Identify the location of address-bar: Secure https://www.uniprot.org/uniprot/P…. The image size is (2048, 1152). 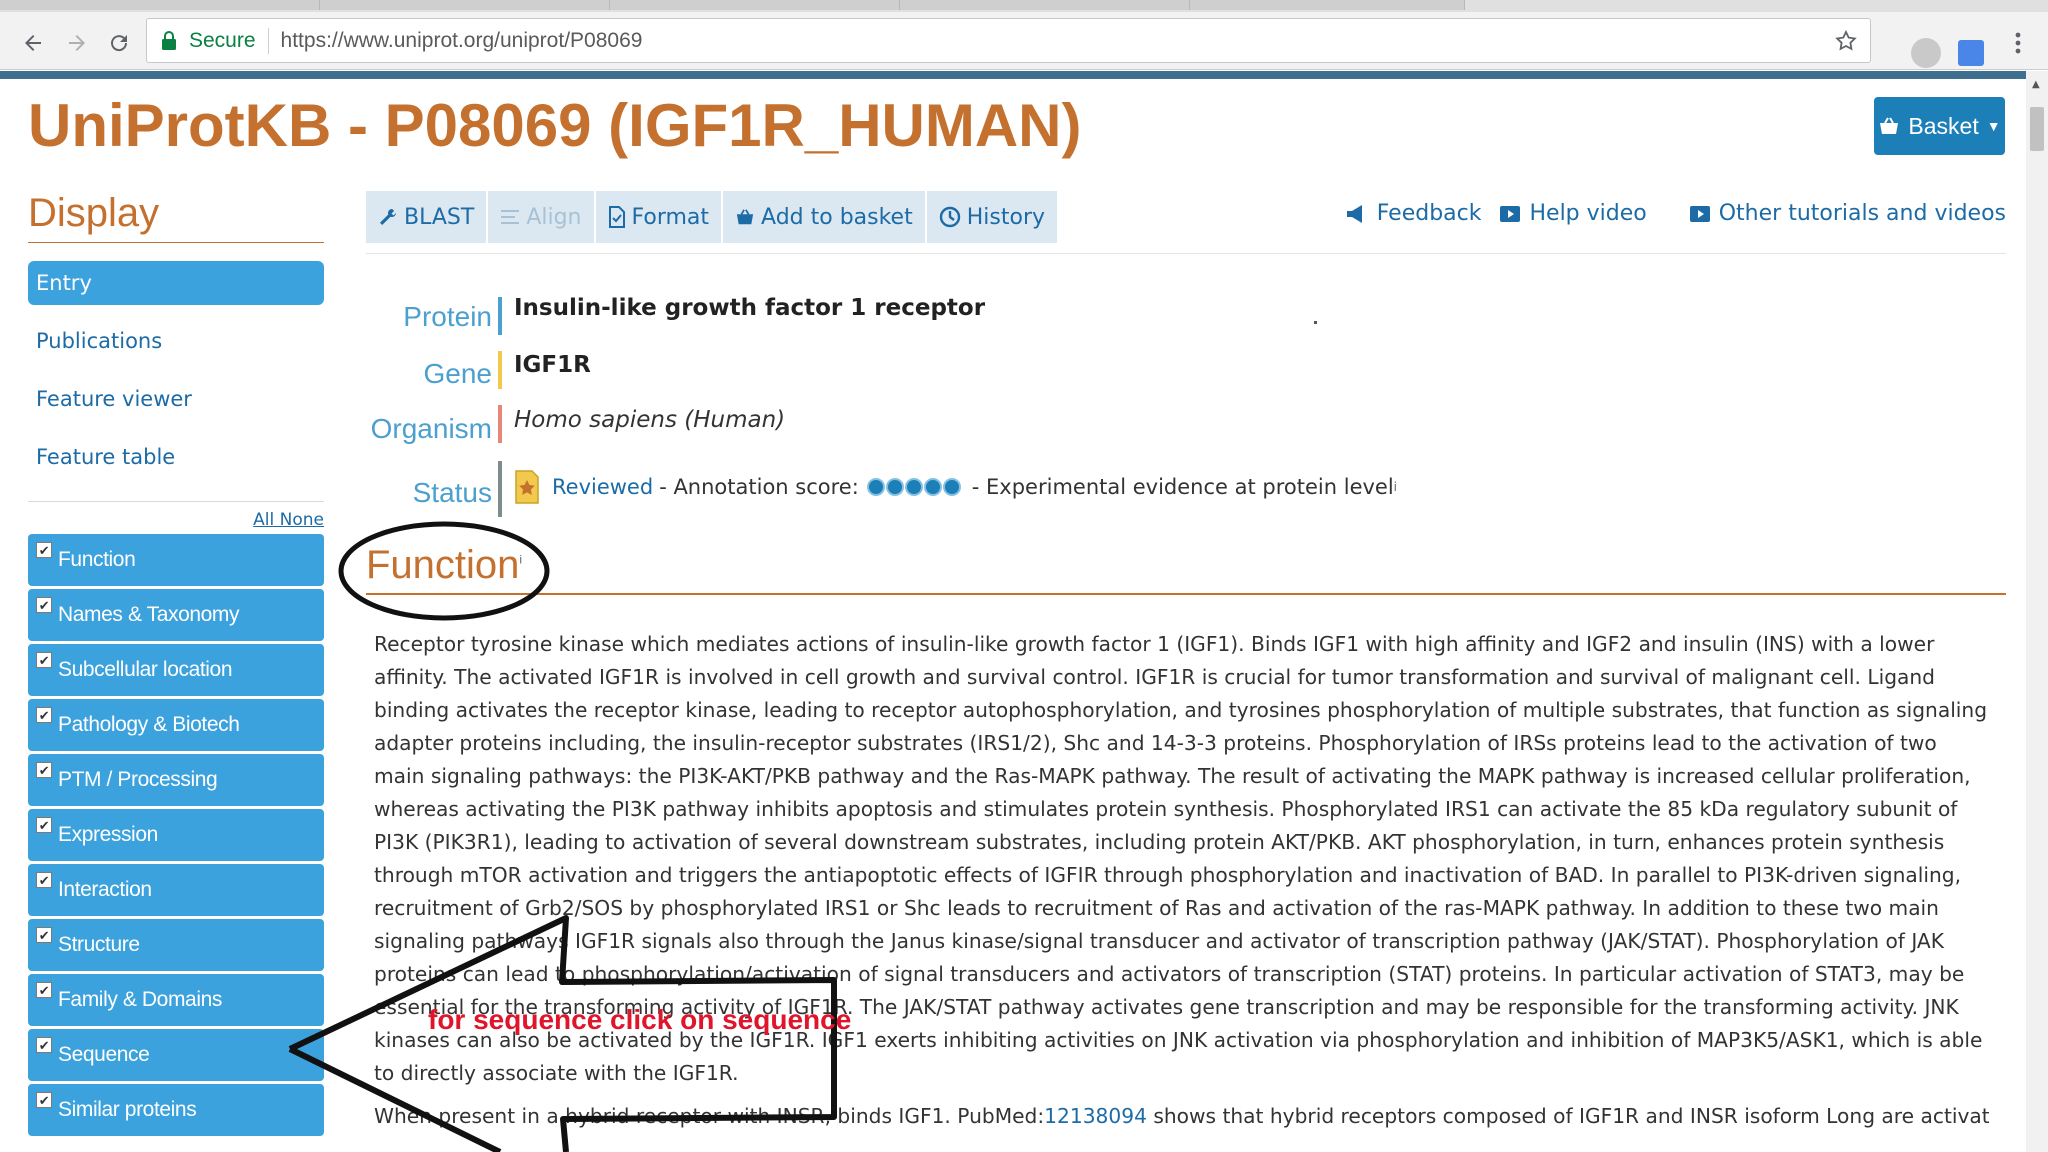
(1008, 40).